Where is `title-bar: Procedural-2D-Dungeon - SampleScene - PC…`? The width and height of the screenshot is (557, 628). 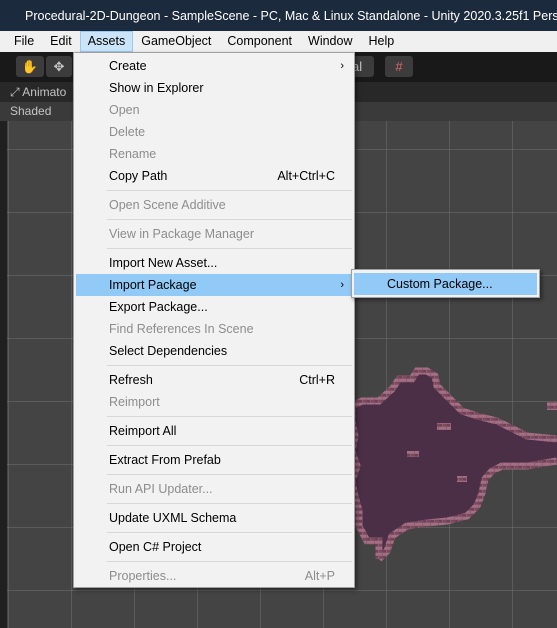
title-bar: Procedural-2D-Dungeon - SampleScene - PC… is located at coordinates (278, 15).